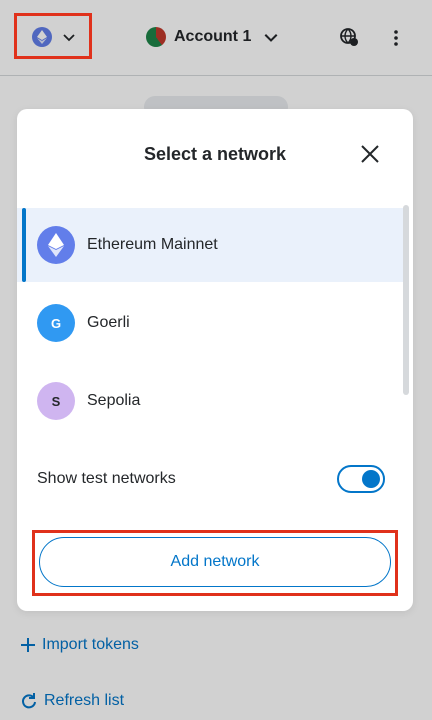 The width and height of the screenshot is (432, 720). What do you see at coordinates (211, 323) in the screenshot?
I see `network-item-goerli: G Goerli` at bounding box center [211, 323].